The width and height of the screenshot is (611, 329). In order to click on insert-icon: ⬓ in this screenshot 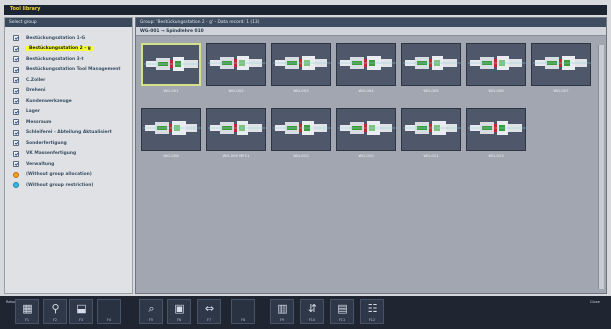, I will do `click(81, 308)`.